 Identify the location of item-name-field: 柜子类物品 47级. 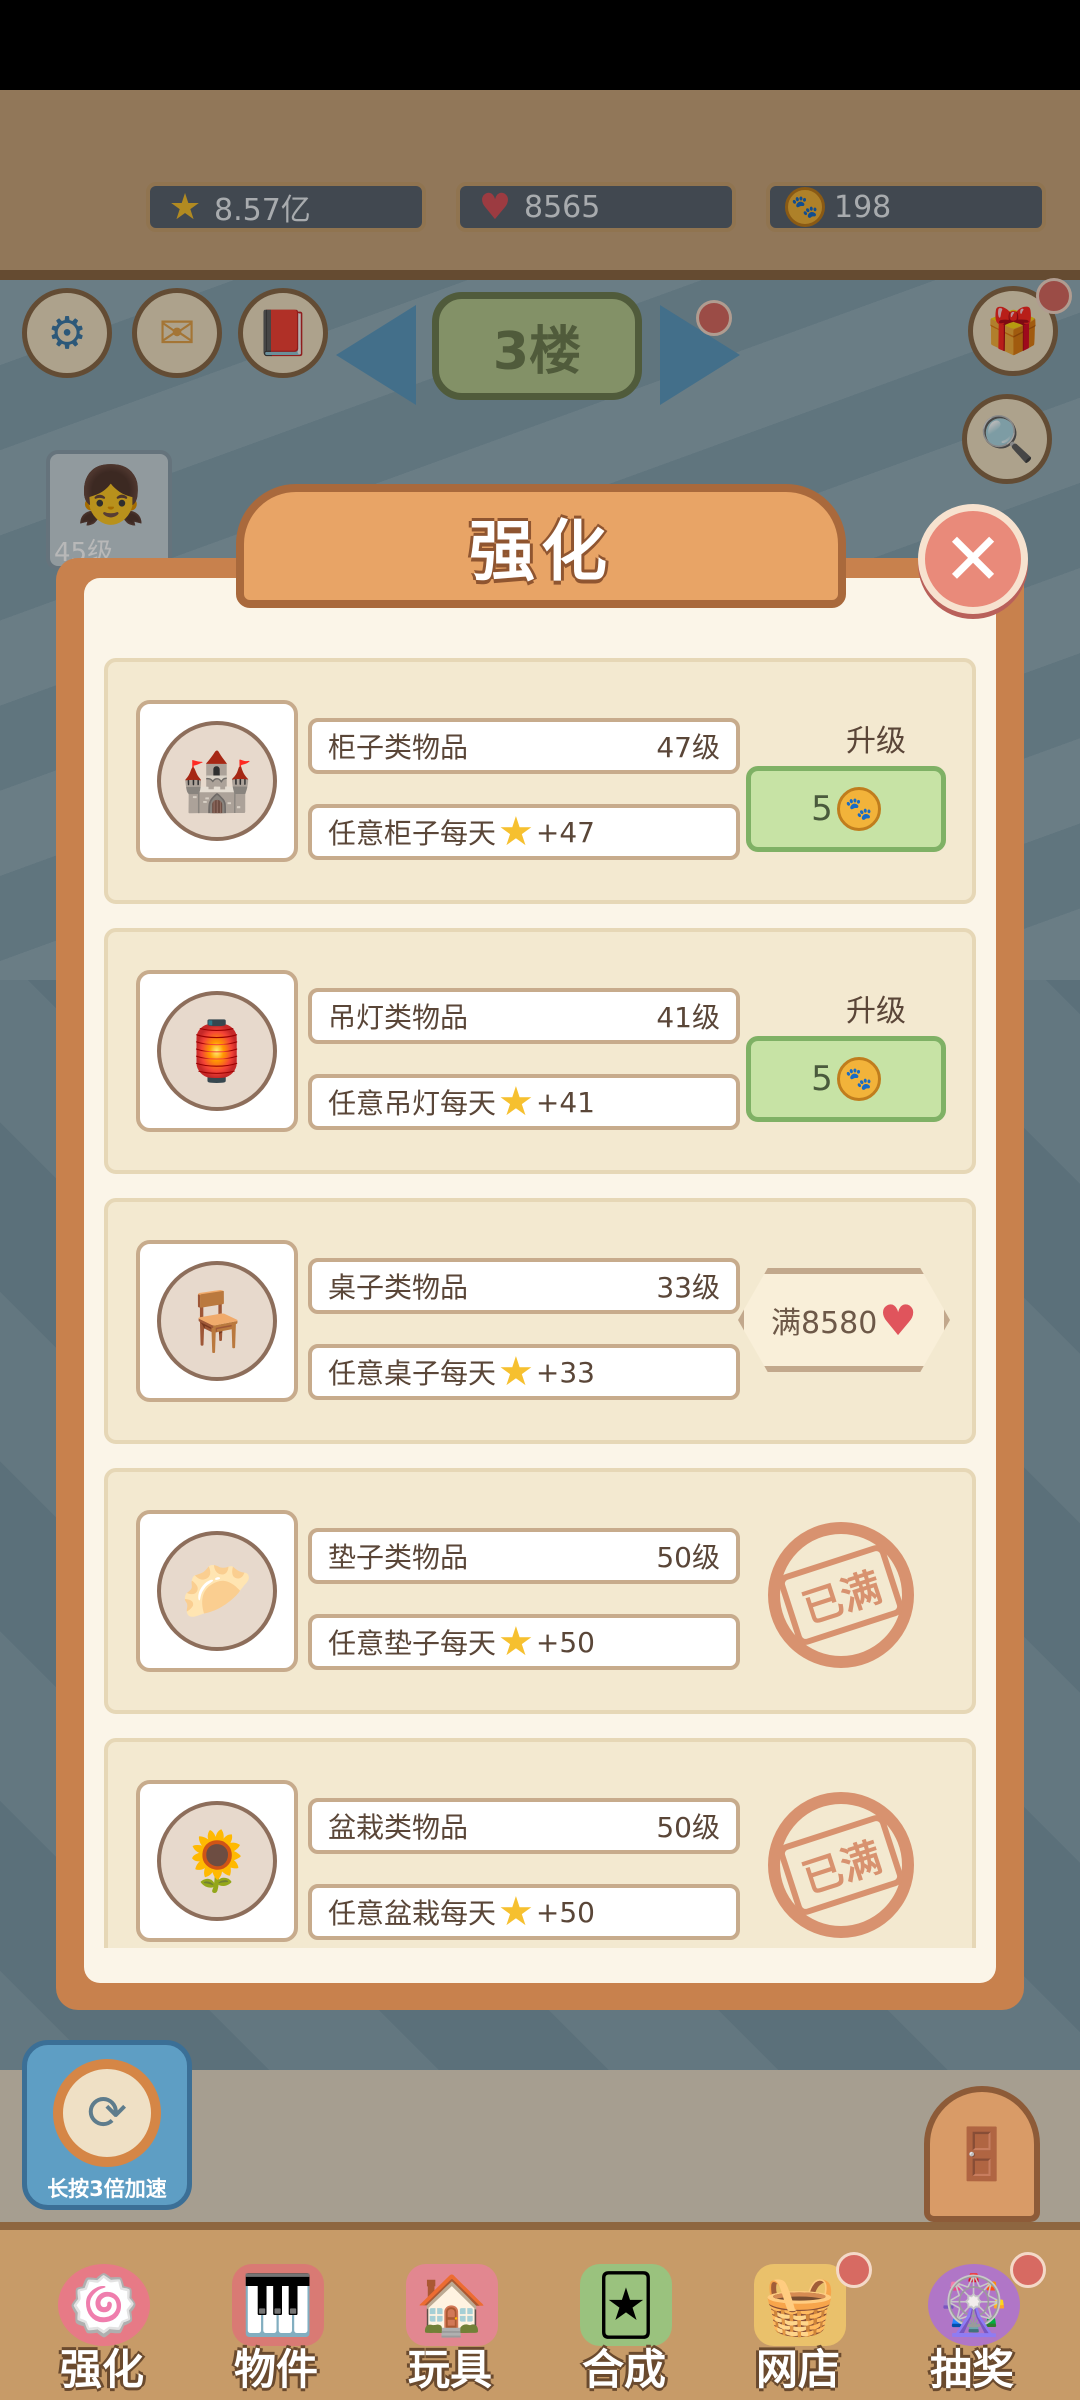
(524, 746).